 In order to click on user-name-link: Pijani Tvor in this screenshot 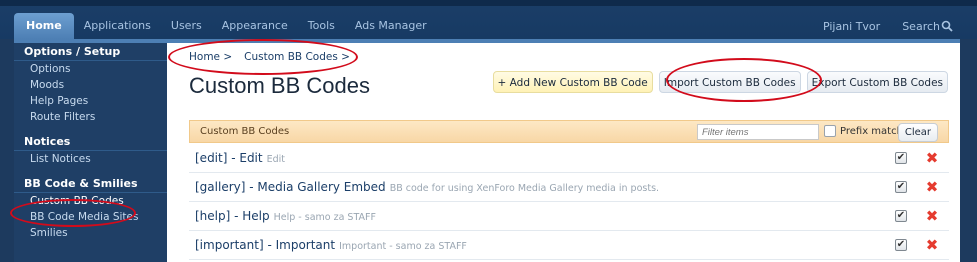, I will do `click(851, 26)`.